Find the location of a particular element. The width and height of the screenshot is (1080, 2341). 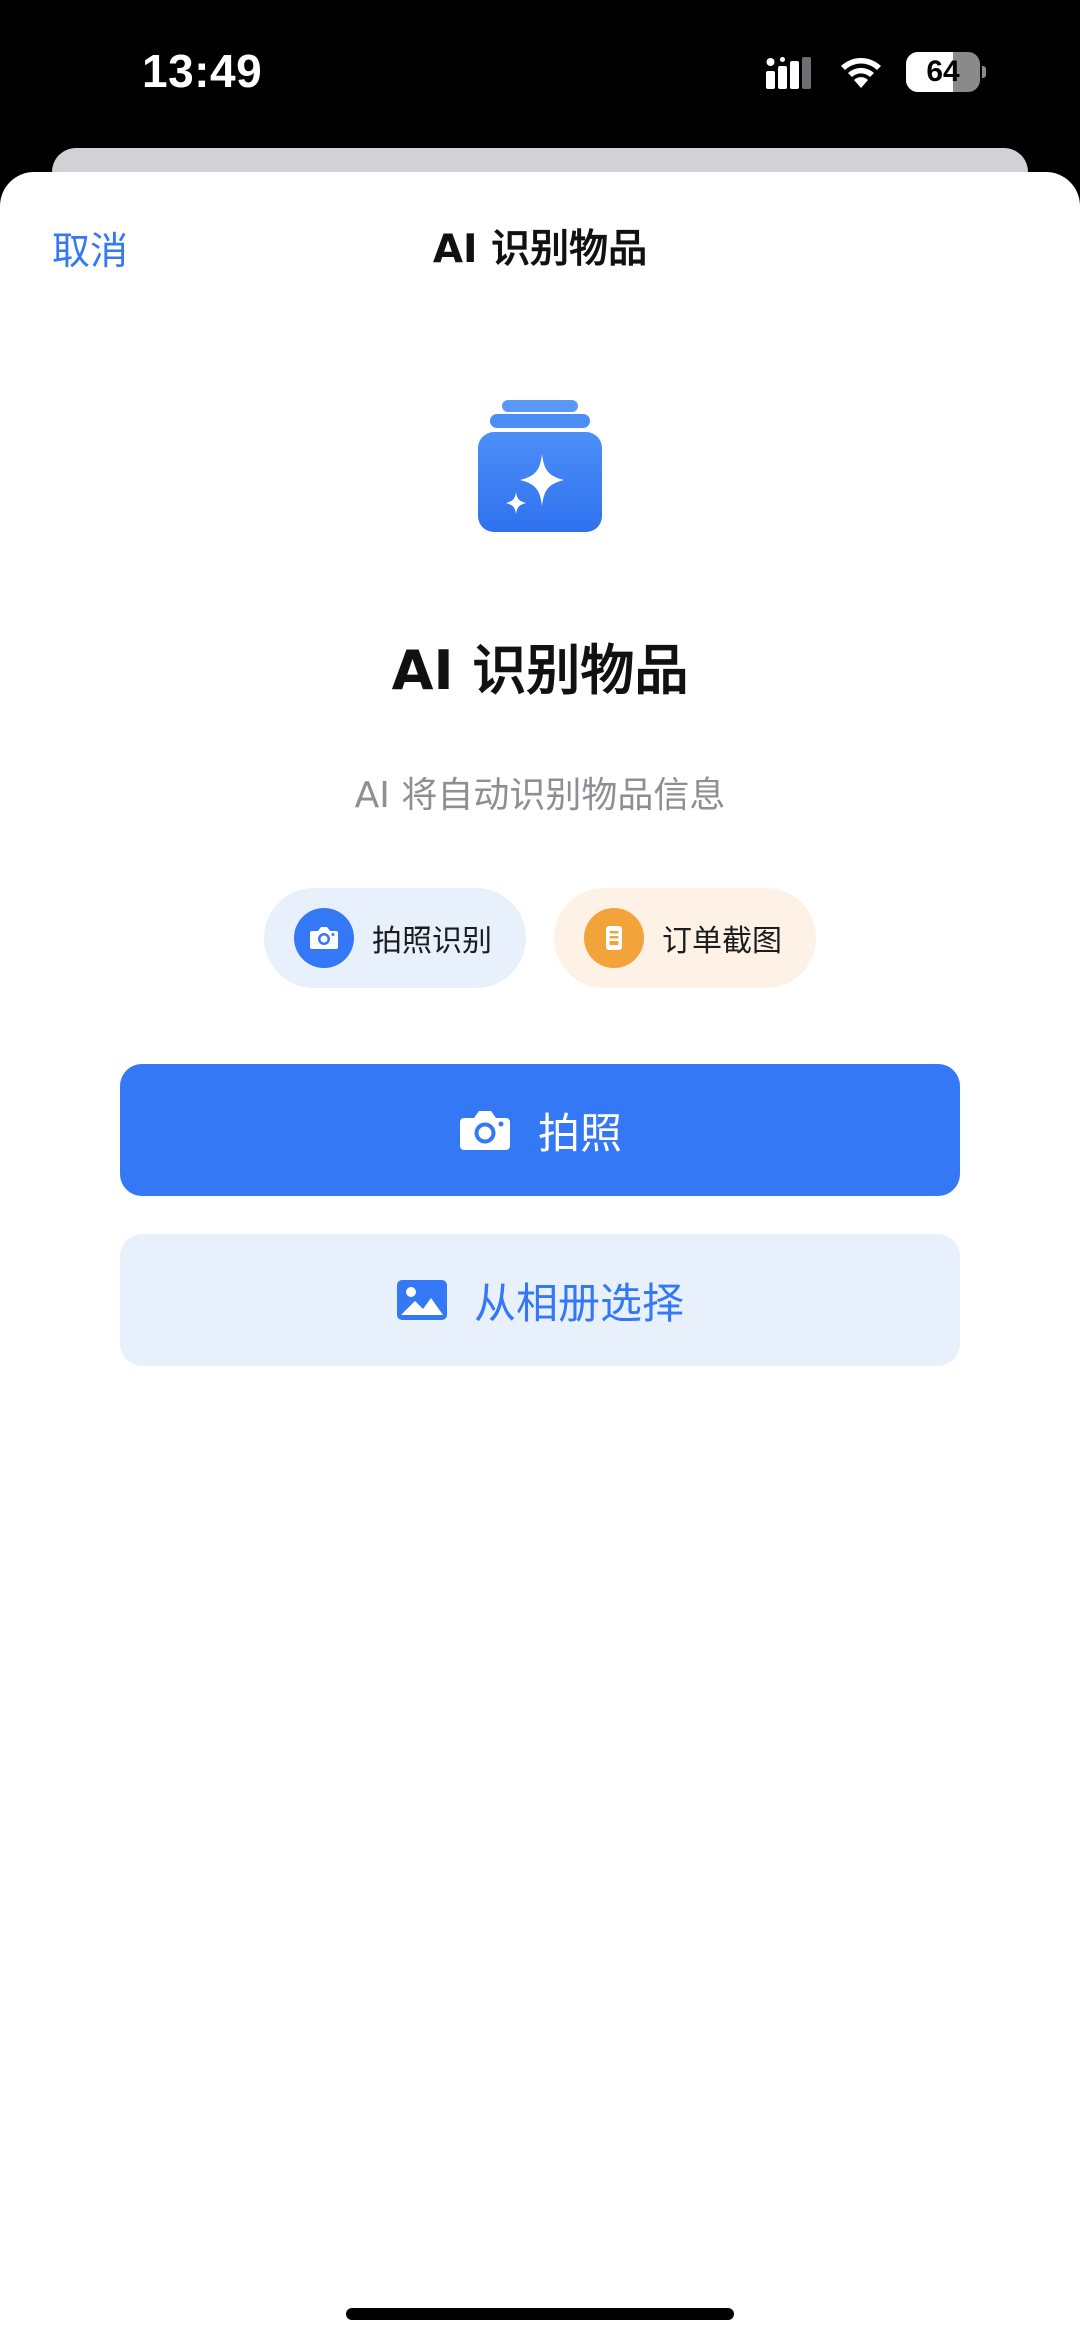

chip-photo-recognition: 拍照识别 is located at coordinates (395, 938).